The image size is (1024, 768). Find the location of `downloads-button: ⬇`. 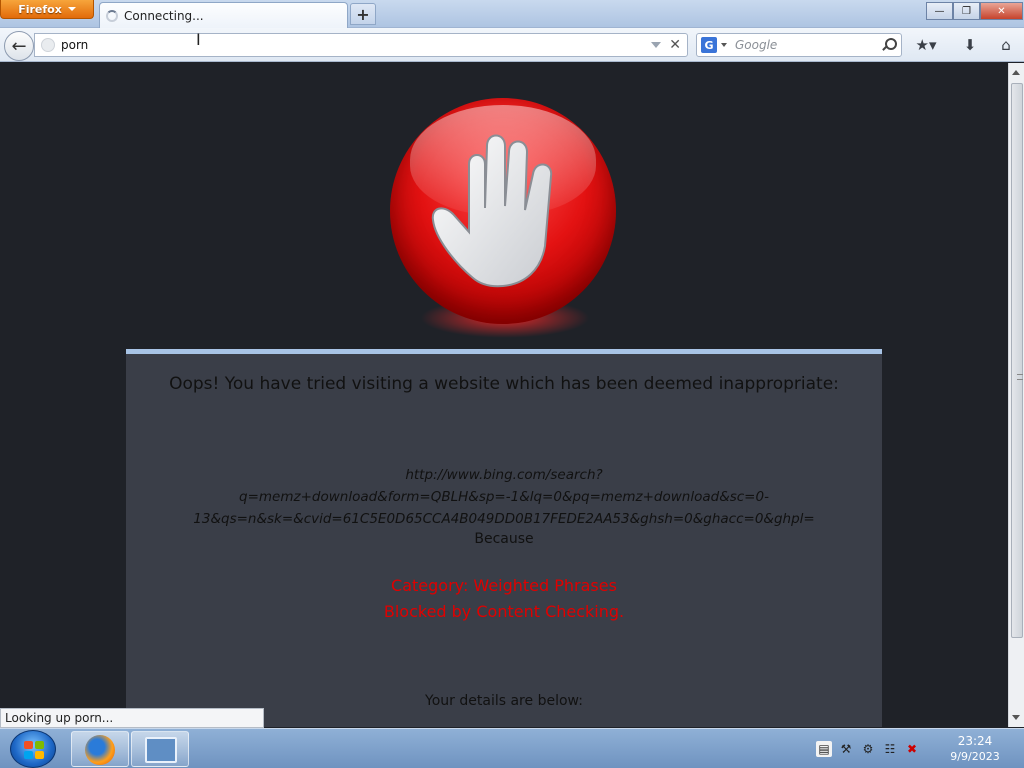

downloads-button: ⬇ is located at coordinates (970, 45).